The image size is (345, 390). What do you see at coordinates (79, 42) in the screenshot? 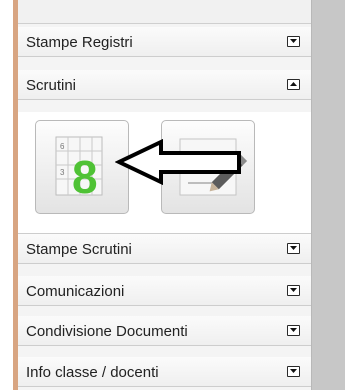
I see `section-label: Stampe Registri` at bounding box center [79, 42].